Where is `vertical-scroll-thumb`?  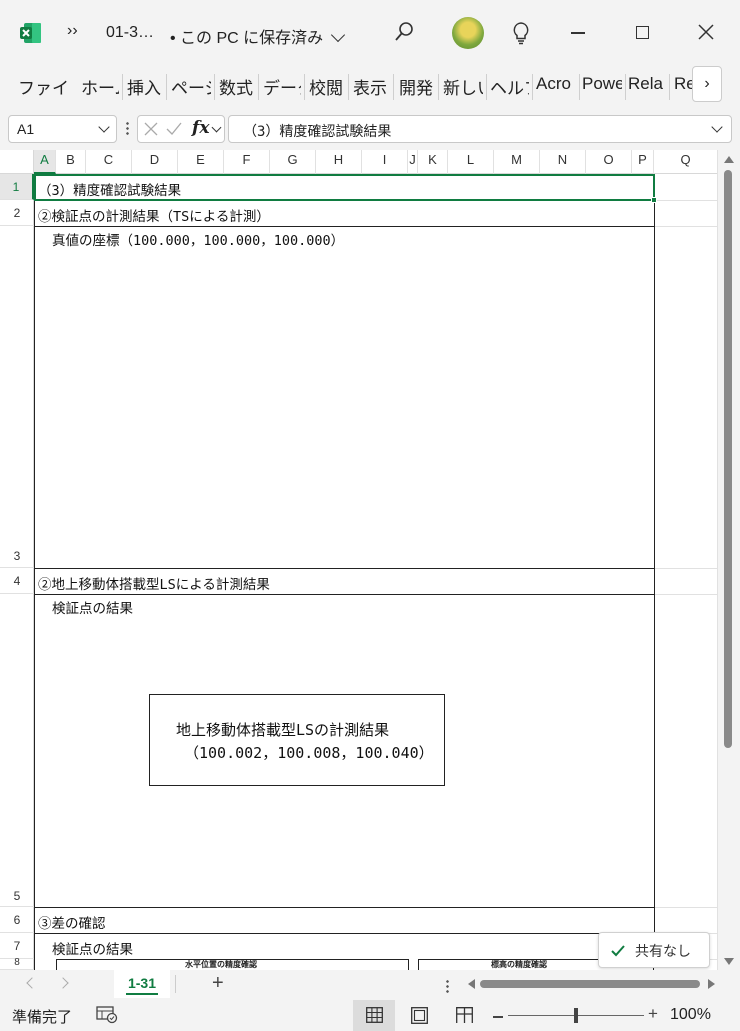 vertical-scroll-thumb is located at coordinates (728, 459).